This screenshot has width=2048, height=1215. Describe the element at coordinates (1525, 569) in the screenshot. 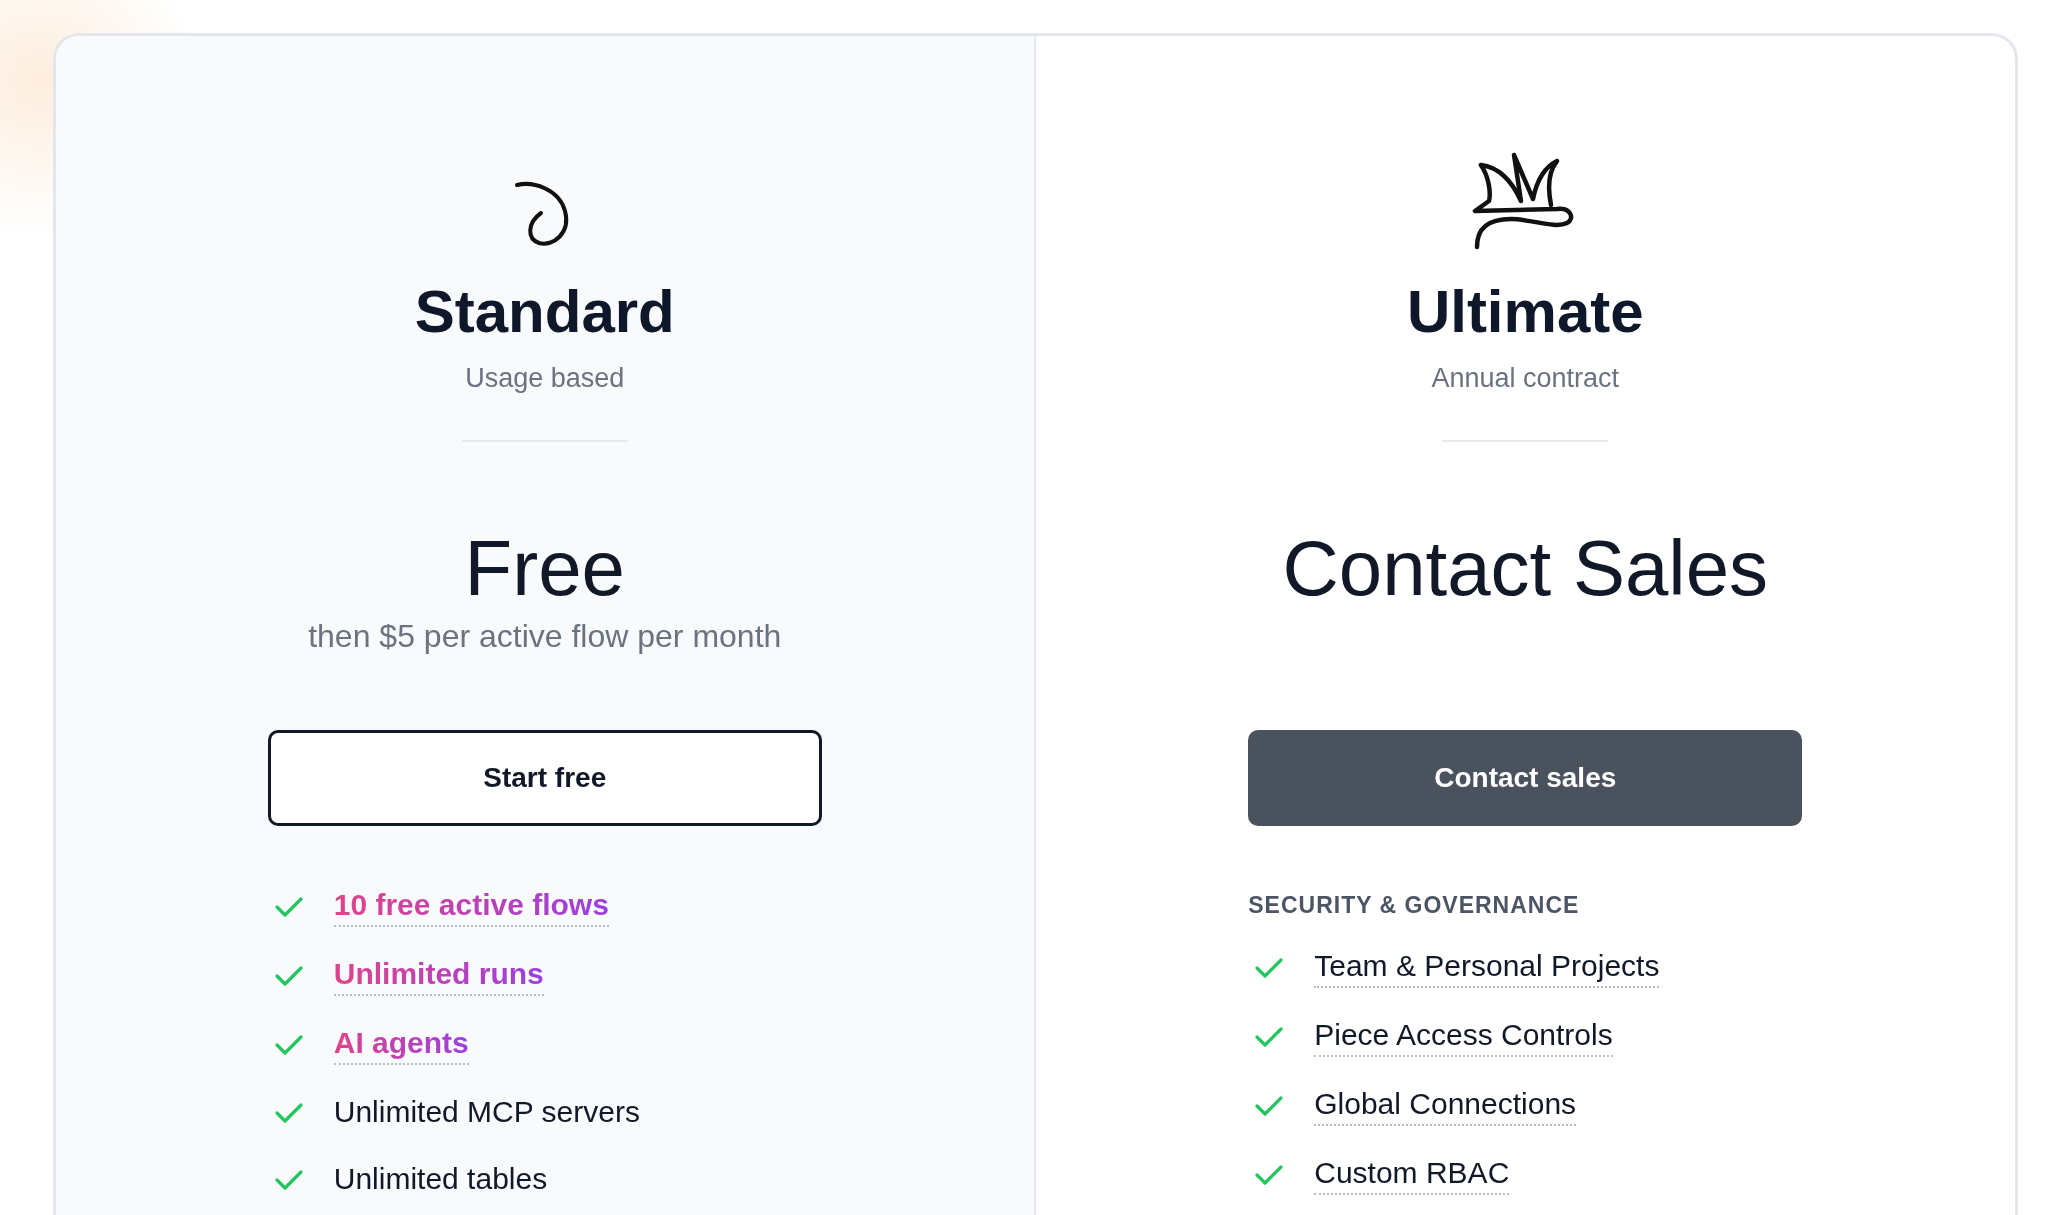

I see `plan-price: Contact Sales` at that location.